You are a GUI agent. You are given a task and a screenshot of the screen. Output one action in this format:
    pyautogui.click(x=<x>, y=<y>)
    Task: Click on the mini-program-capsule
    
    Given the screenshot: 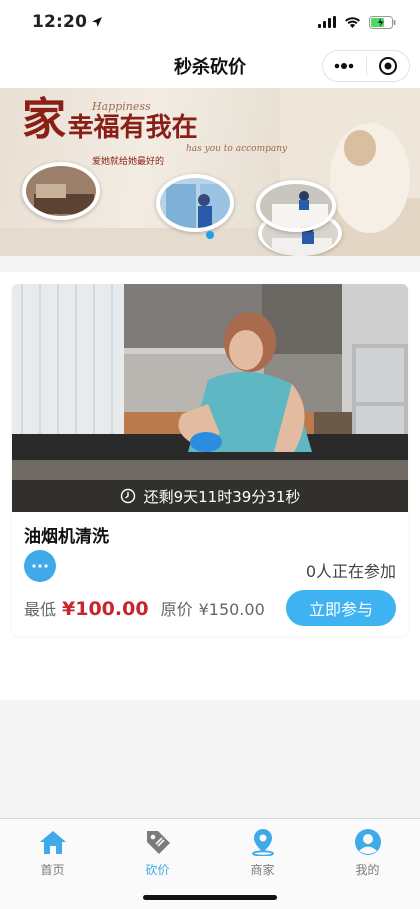 What is the action you would take?
    pyautogui.click(x=366, y=66)
    